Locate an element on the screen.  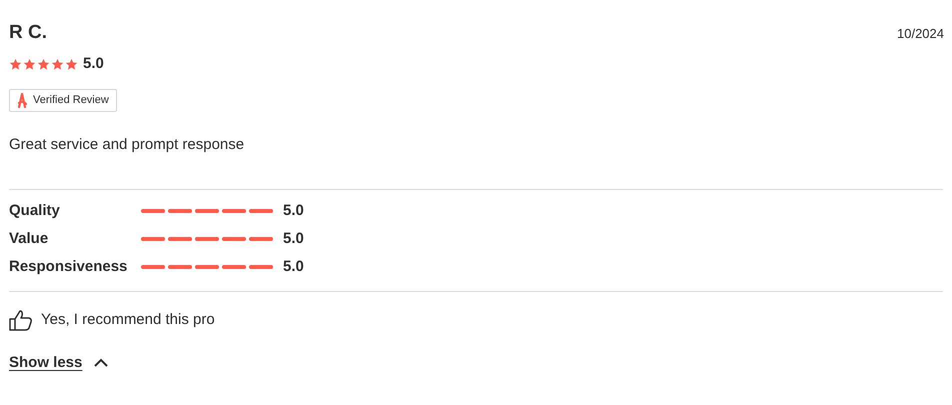
caret-icon is located at coordinates (101, 363).